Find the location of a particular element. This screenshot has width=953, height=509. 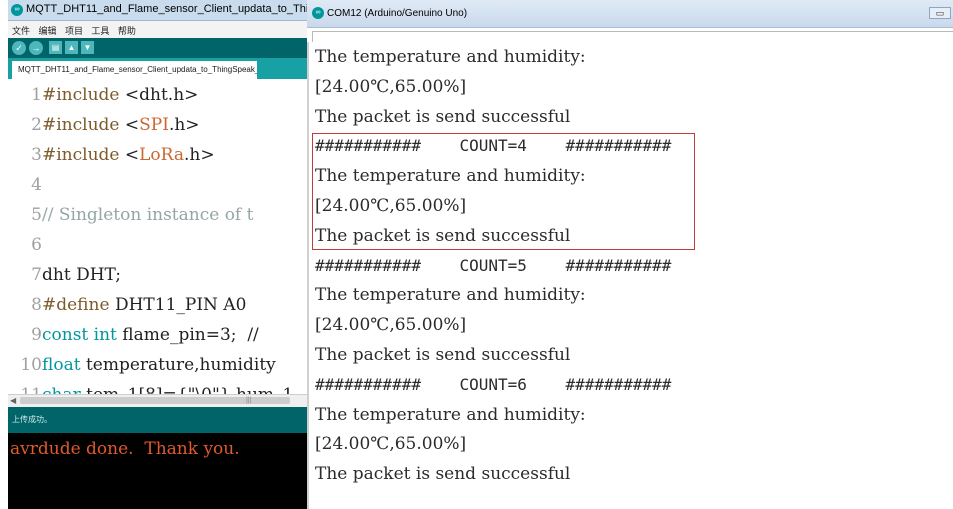

line-number: 9 is located at coordinates (36, 335).